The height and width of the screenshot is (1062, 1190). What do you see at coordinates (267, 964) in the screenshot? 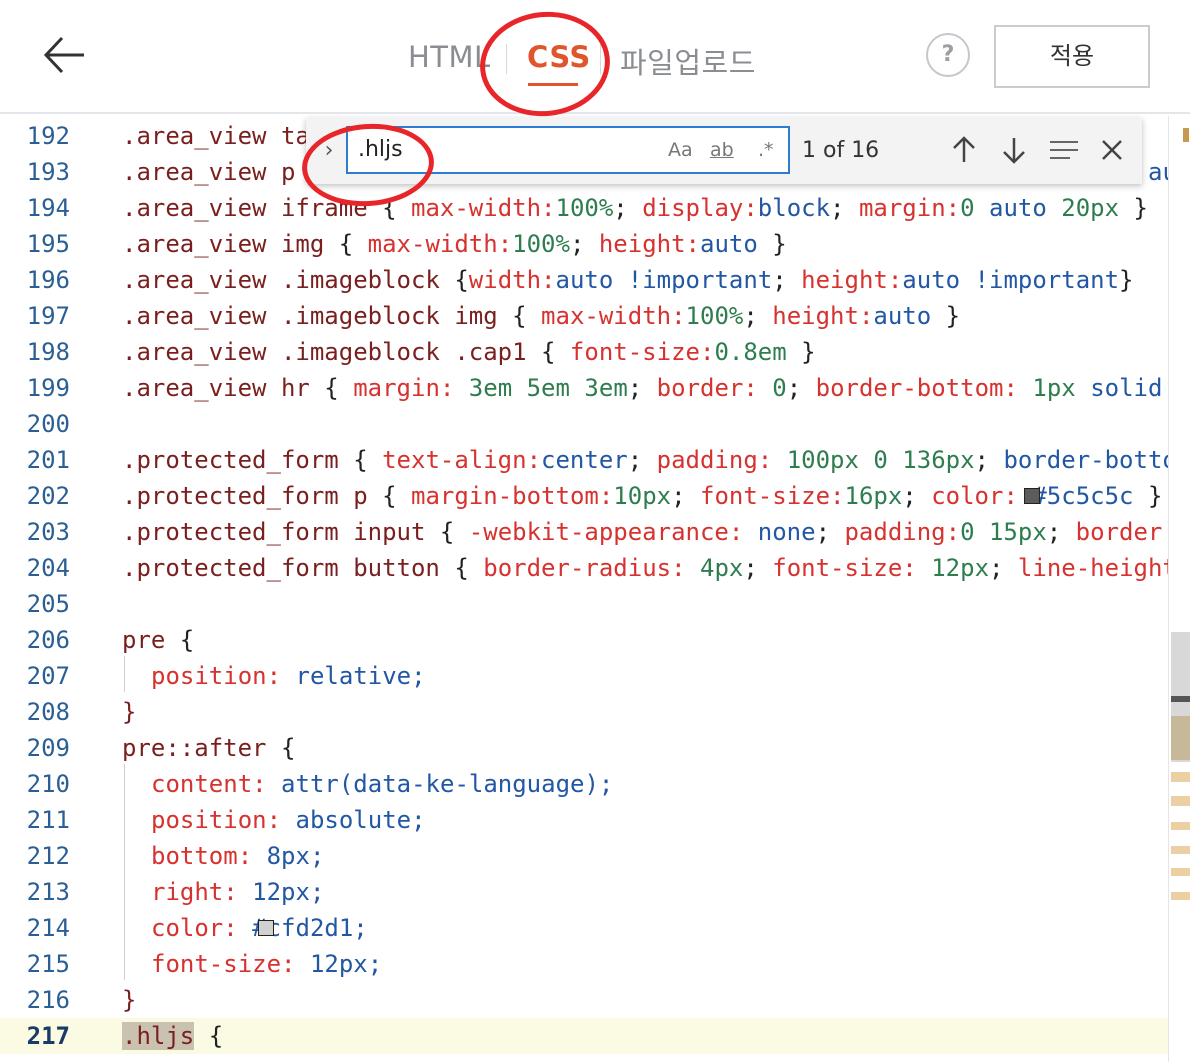
I see `code-text: font-size: 12px;` at bounding box center [267, 964].